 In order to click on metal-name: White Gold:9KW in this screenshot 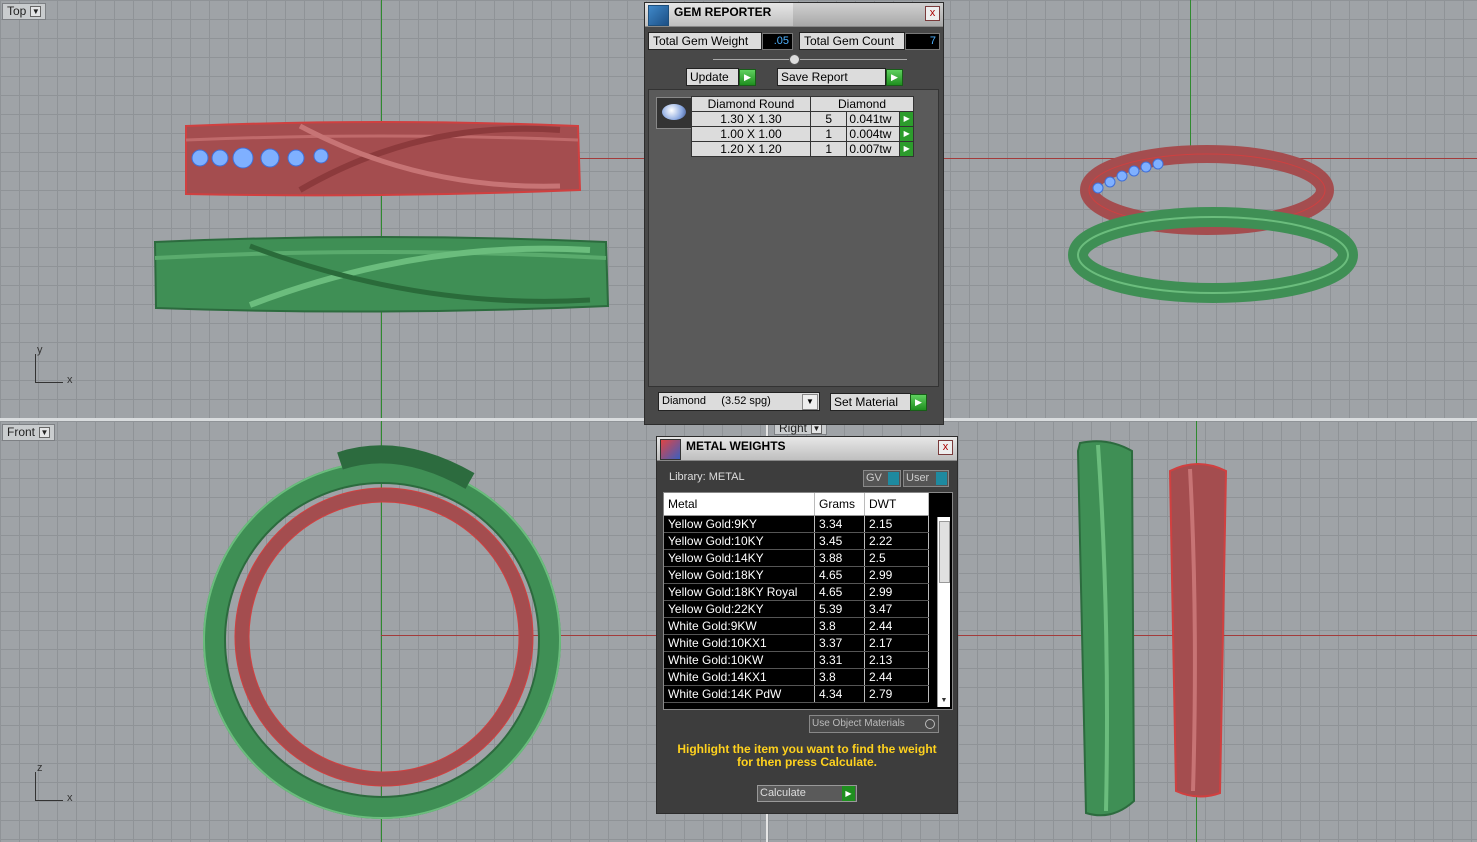, I will do `click(739, 626)`.